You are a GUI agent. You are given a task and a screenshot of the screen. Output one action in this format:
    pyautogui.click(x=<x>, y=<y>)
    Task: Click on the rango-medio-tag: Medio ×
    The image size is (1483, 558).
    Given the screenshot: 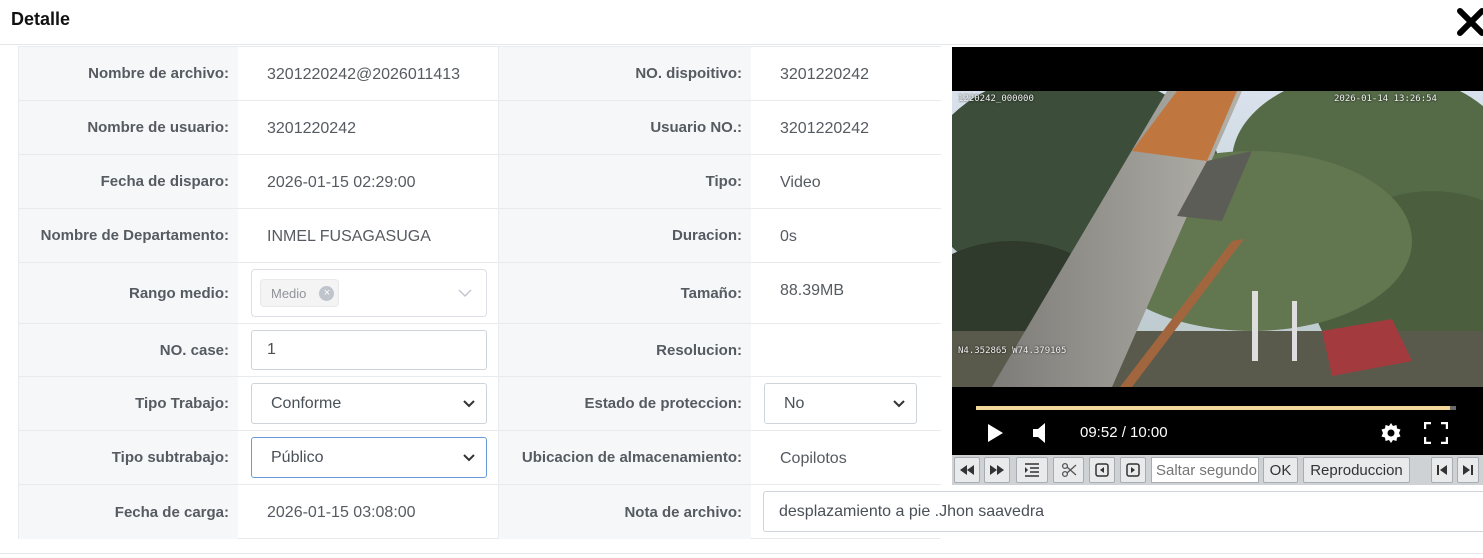 What is the action you would take?
    pyautogui.click(x=300, y=293)
    